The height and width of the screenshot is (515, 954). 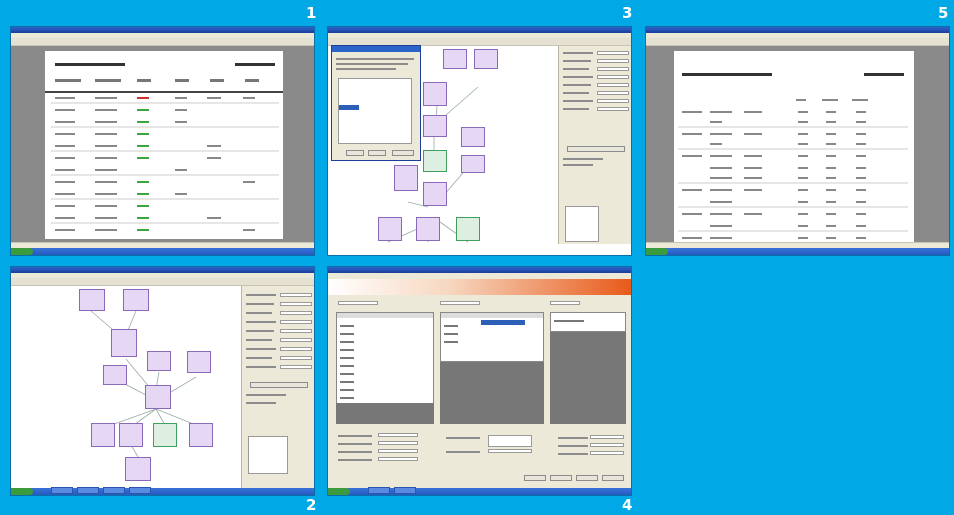 I want to click on screenshot-3-diagram-dialog, so click(x=479, y=141).